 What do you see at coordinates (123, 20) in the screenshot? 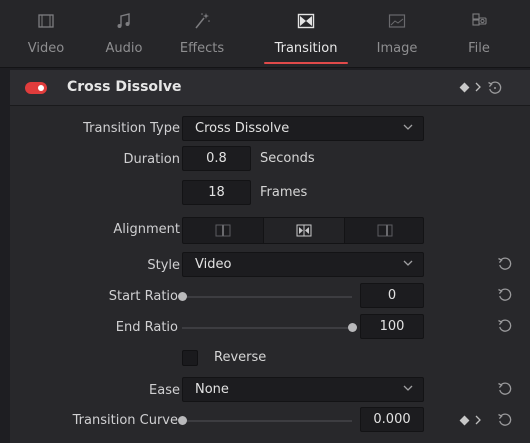
I see `music-note-icon` at bounding box center [123, 20].